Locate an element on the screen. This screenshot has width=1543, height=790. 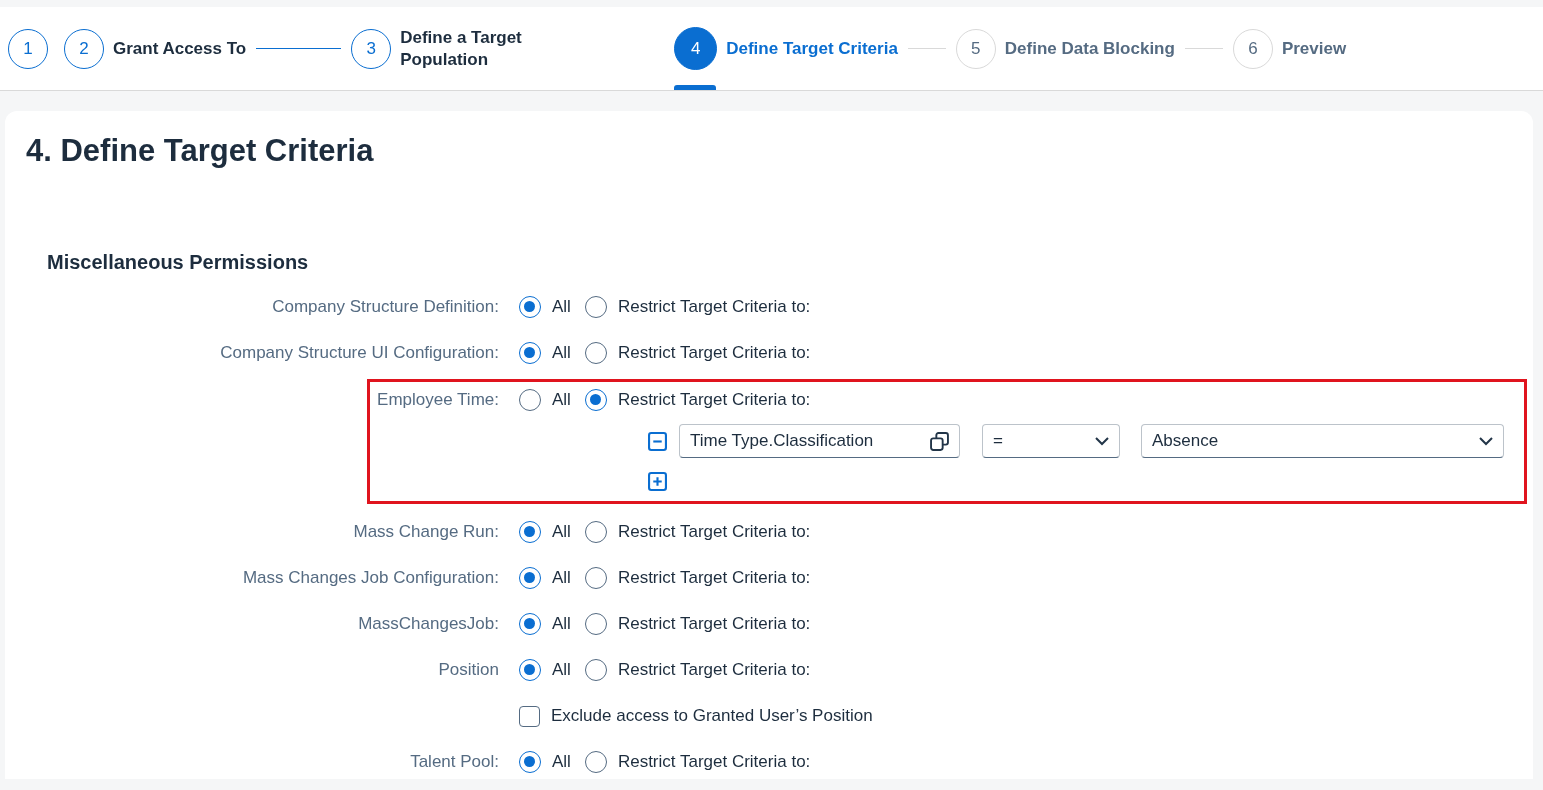
field-label: Company Structure Definition: is located at coordinates (385, 307).